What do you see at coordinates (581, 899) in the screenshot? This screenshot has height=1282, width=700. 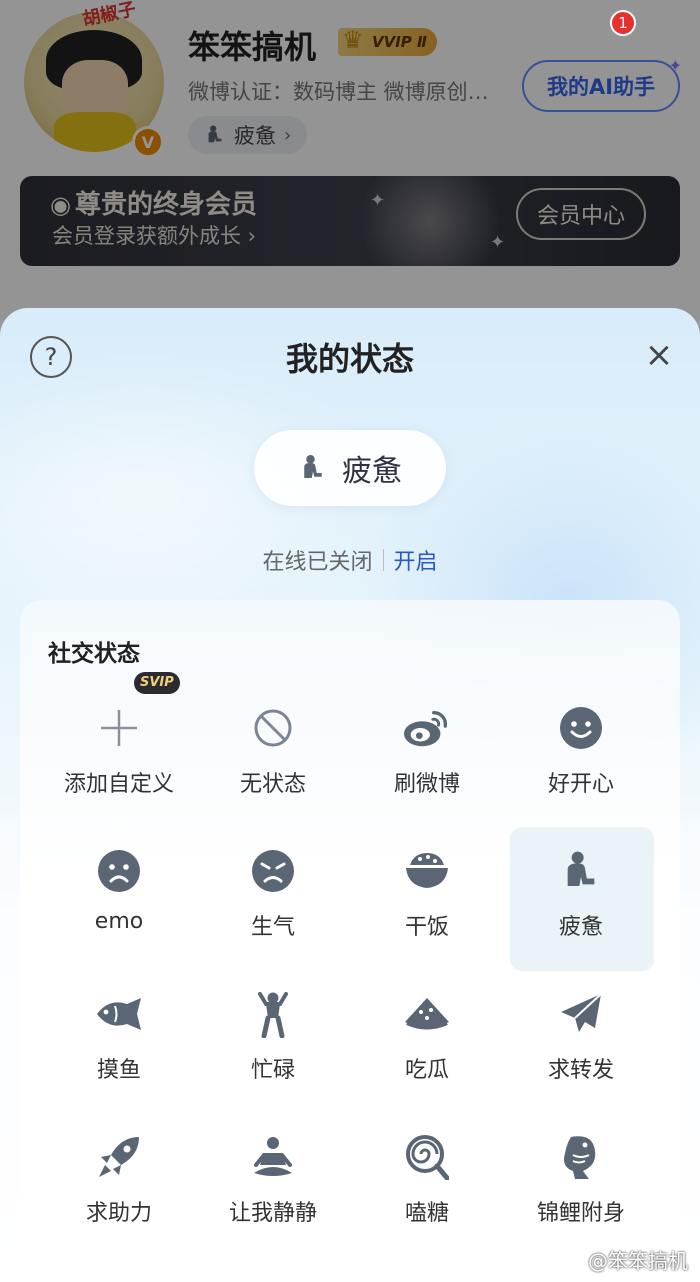 I see `status-tired: 疲惫` at bounding box center [581, 899].